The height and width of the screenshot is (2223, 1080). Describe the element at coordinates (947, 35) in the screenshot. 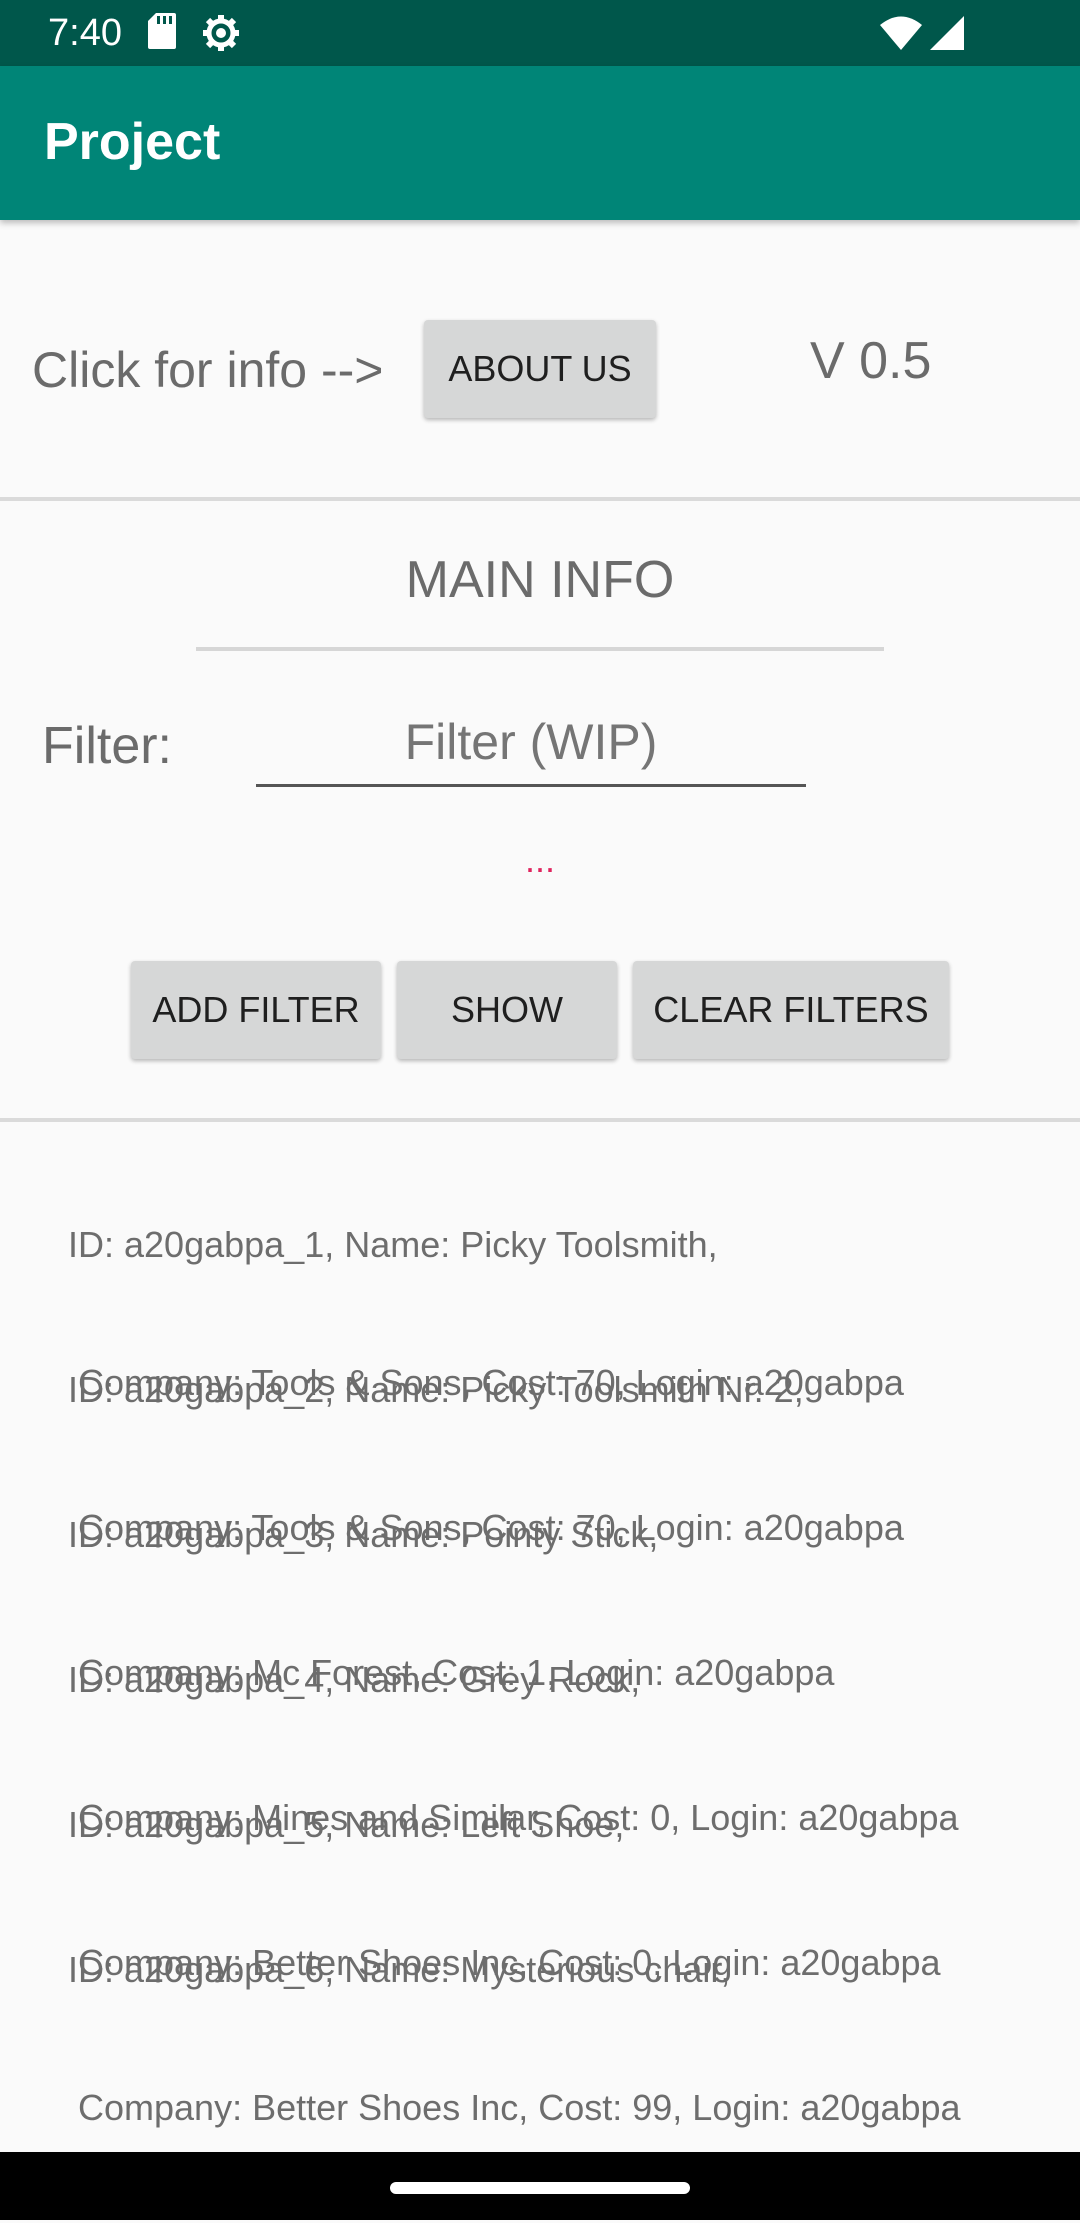

I see `signal-icon` at that location.